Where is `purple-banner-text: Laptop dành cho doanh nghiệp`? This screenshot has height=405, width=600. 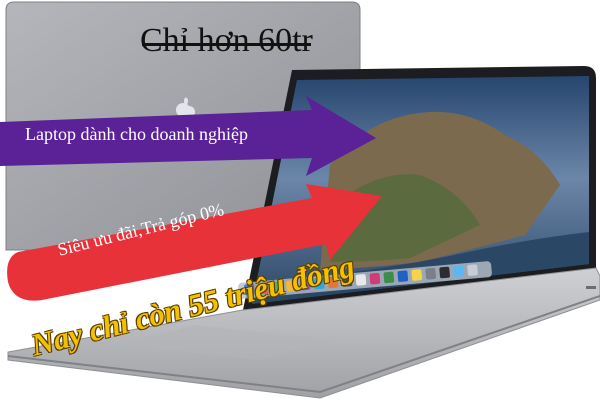
purple-banner-text: Laptop dành cho doanh nghiệp is located at coordinates (136, 134).